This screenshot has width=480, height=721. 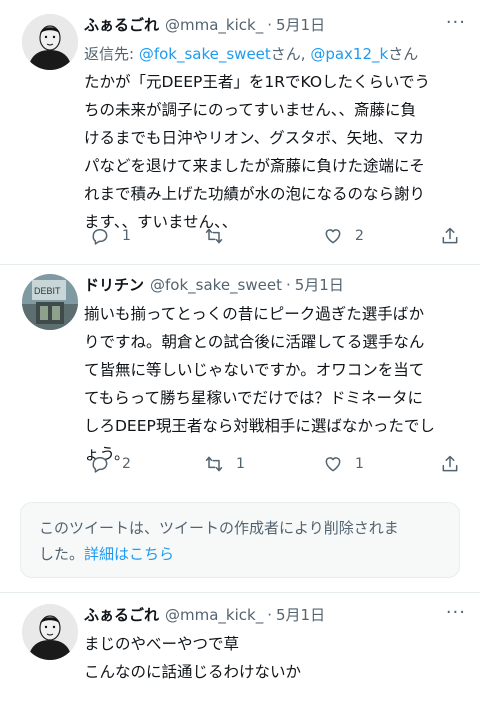 What do you see at coordinates (240, 464) in the screenshot?
I see `retweet-count: 1` at bounding box center [240, 464].